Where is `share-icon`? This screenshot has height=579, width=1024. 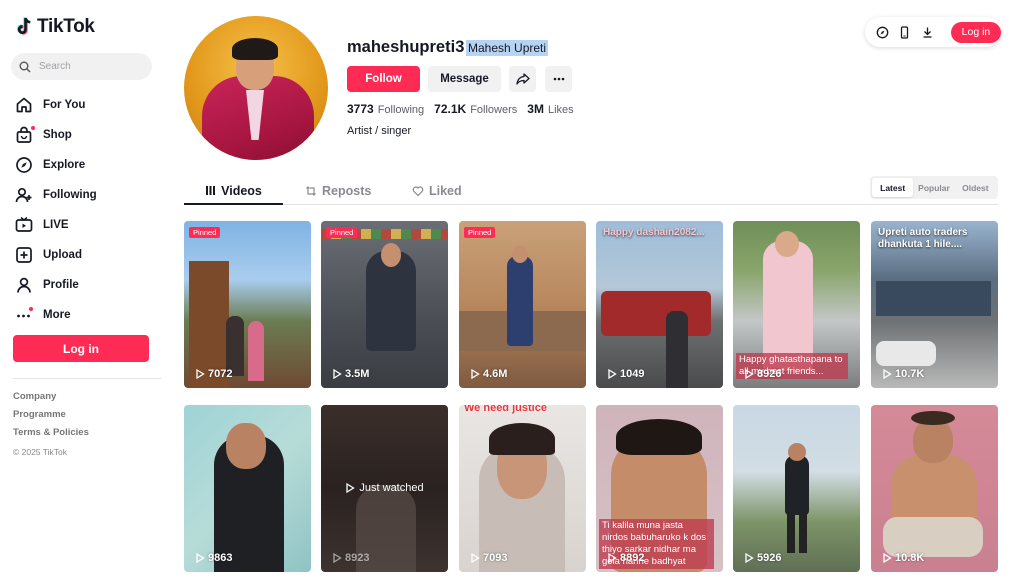
share-icon is located at coordinates (522, 79).